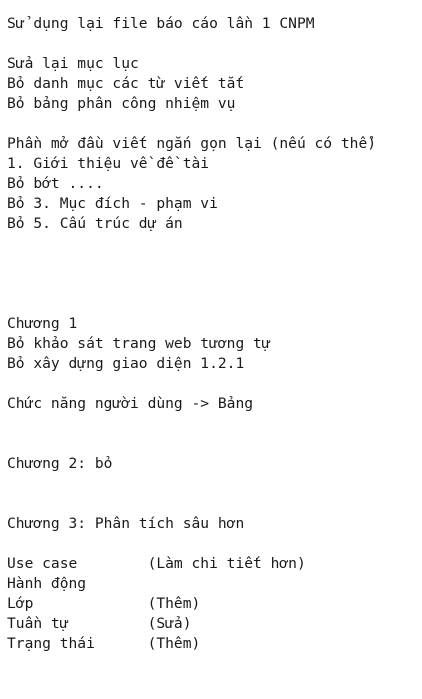  Describe the element at coordinates (104, 643) in the screenshot. I see `text-line: Trạng thái (Thêm)` at that location.